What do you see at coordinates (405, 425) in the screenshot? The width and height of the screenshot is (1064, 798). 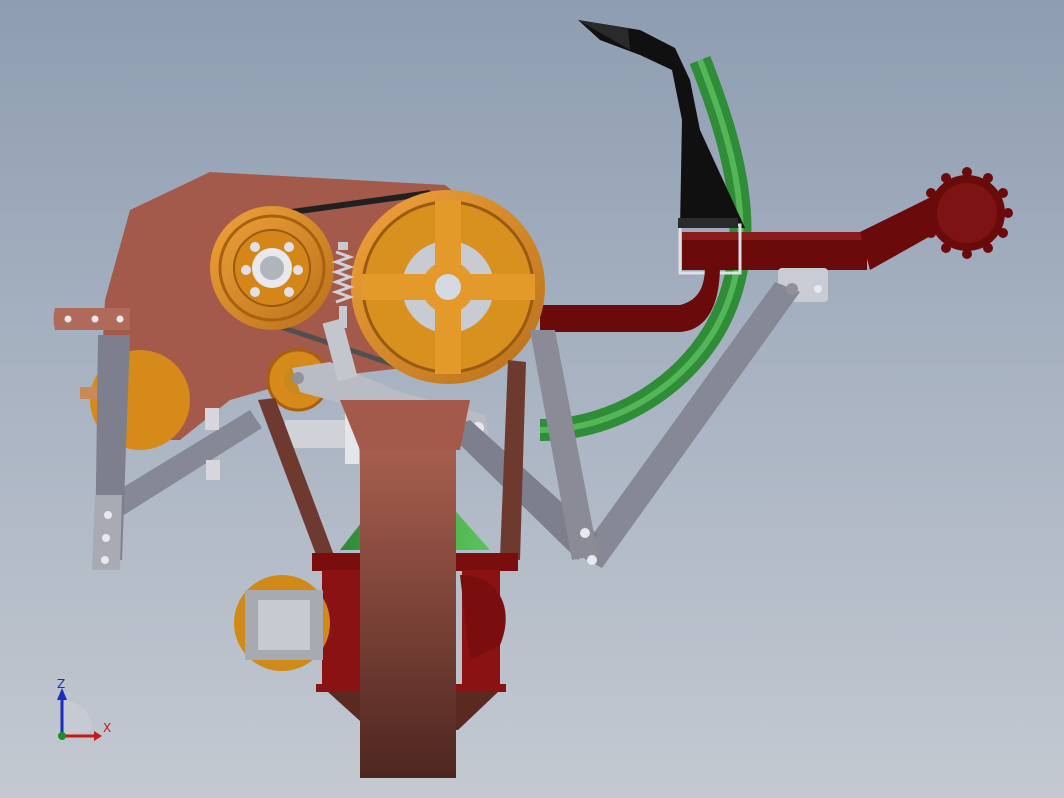 I see `stem-top` at bounding box center [405, 425].